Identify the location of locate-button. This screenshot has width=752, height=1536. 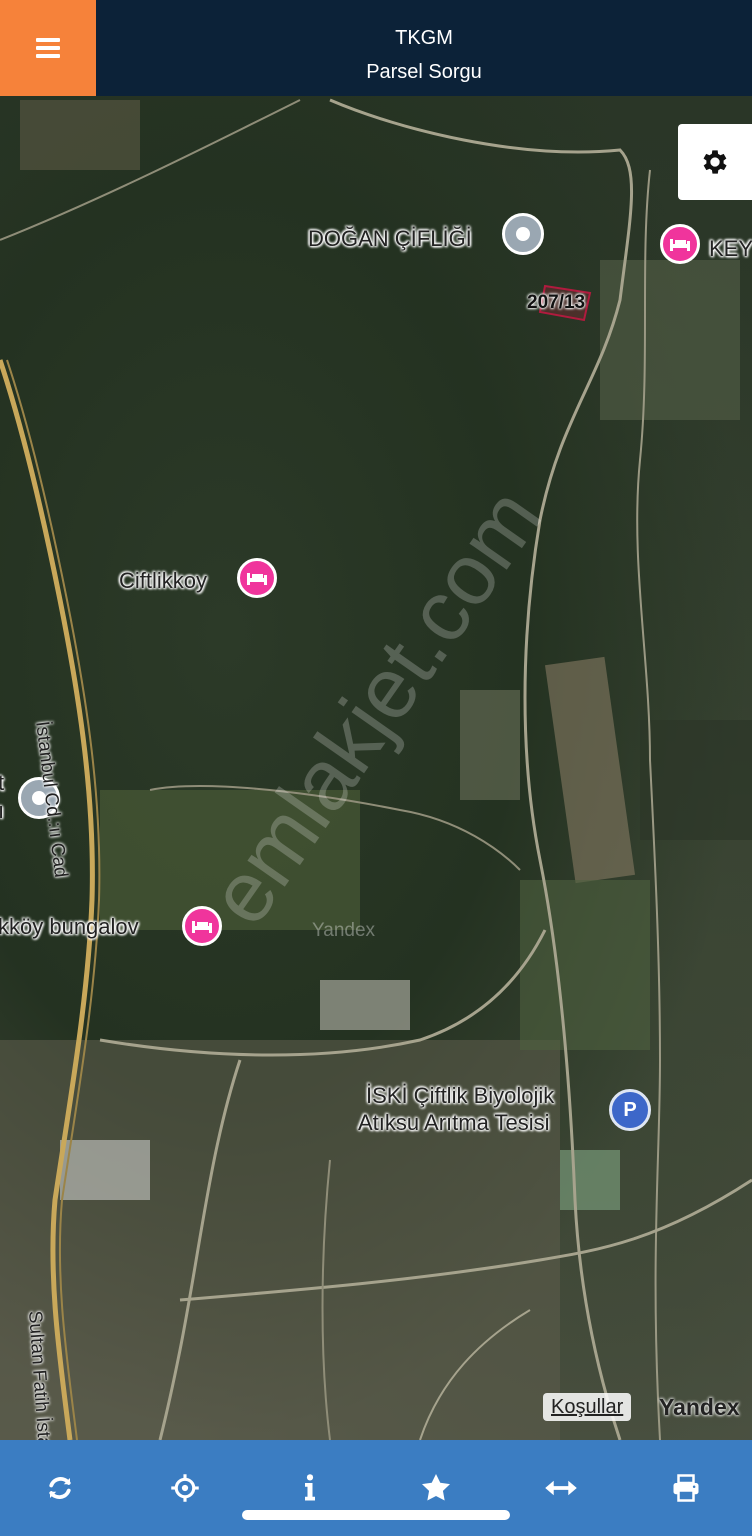
(185, 1488).